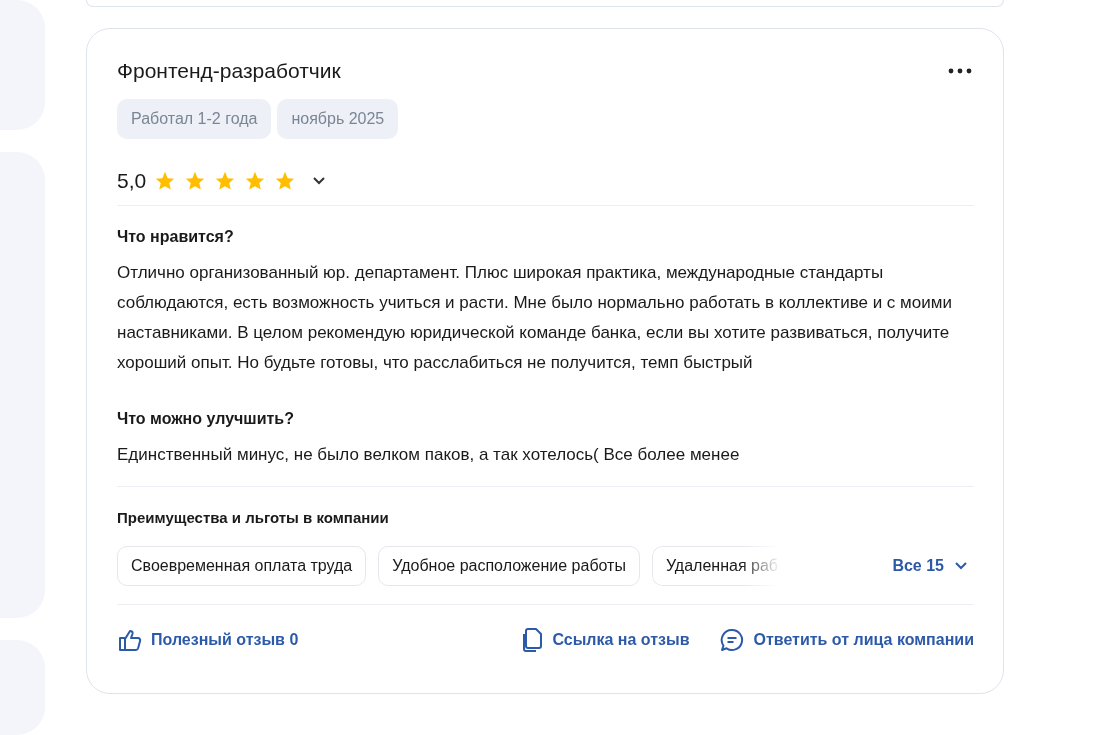 The width and height of the screenshot is (1117, 735). I want to click on show-all-button: Все 15, so click(933, 566).